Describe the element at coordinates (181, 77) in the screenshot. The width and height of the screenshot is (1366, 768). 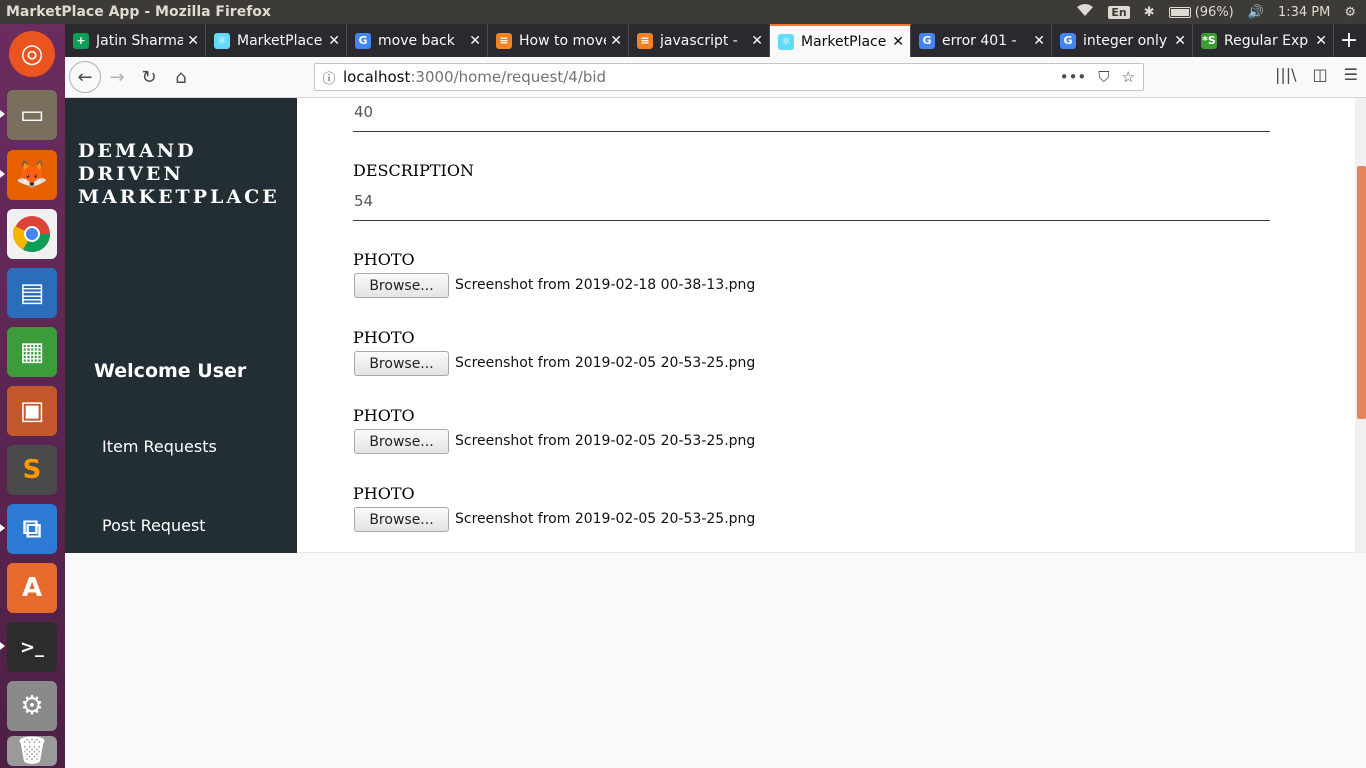
I see `home-button: ⌂` at that location.